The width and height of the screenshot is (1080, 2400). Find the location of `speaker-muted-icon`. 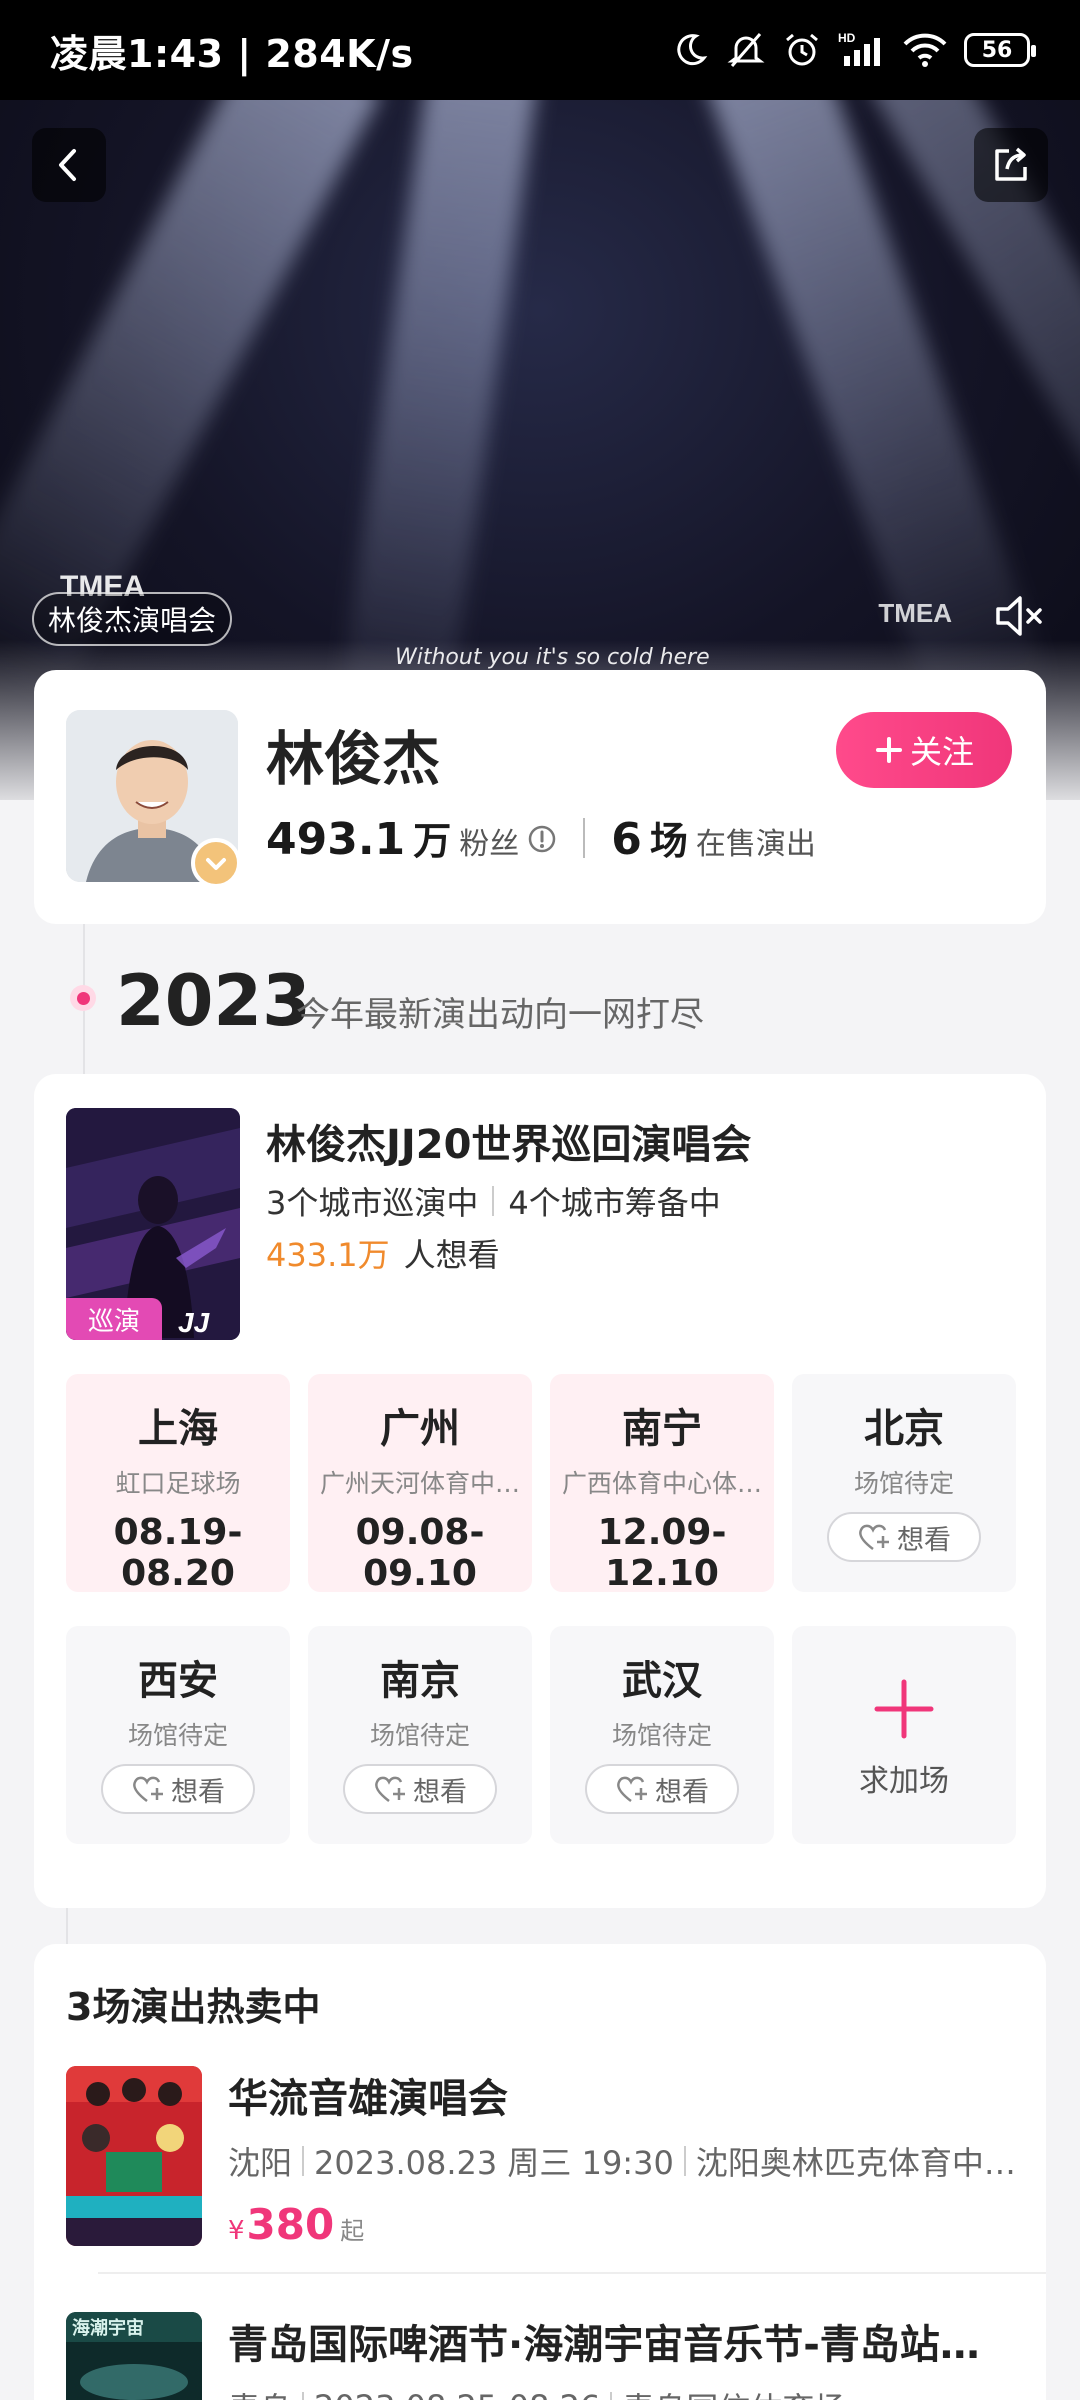

speaker-muted-icon is located at coordinates (1019, 616).